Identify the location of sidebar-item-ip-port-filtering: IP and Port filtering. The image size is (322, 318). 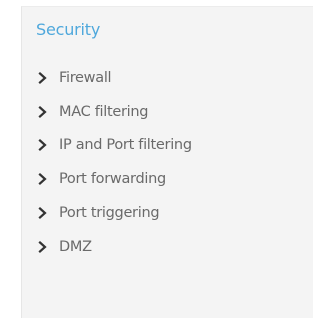
(114, 146).